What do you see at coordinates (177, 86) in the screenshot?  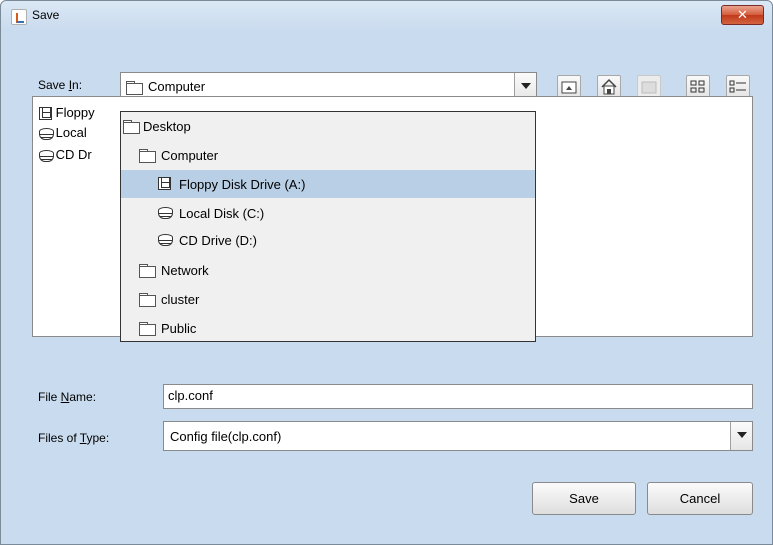 I see `save-in-value: Computer` at bounding box center [177, 86].